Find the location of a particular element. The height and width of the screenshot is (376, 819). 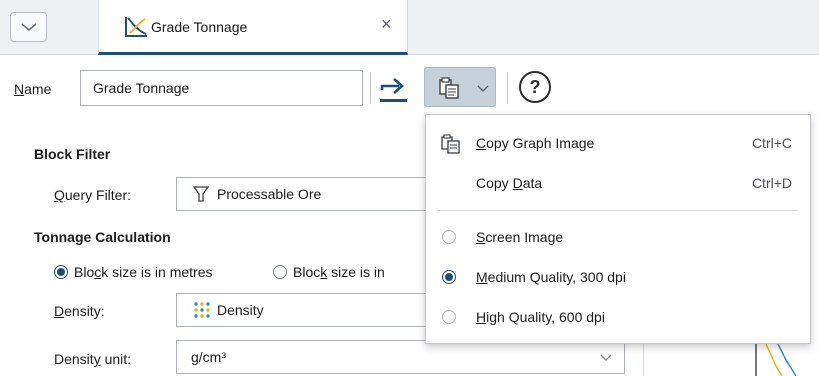

query-filter-select: Processable Ore is located at coordinates (306, 194).